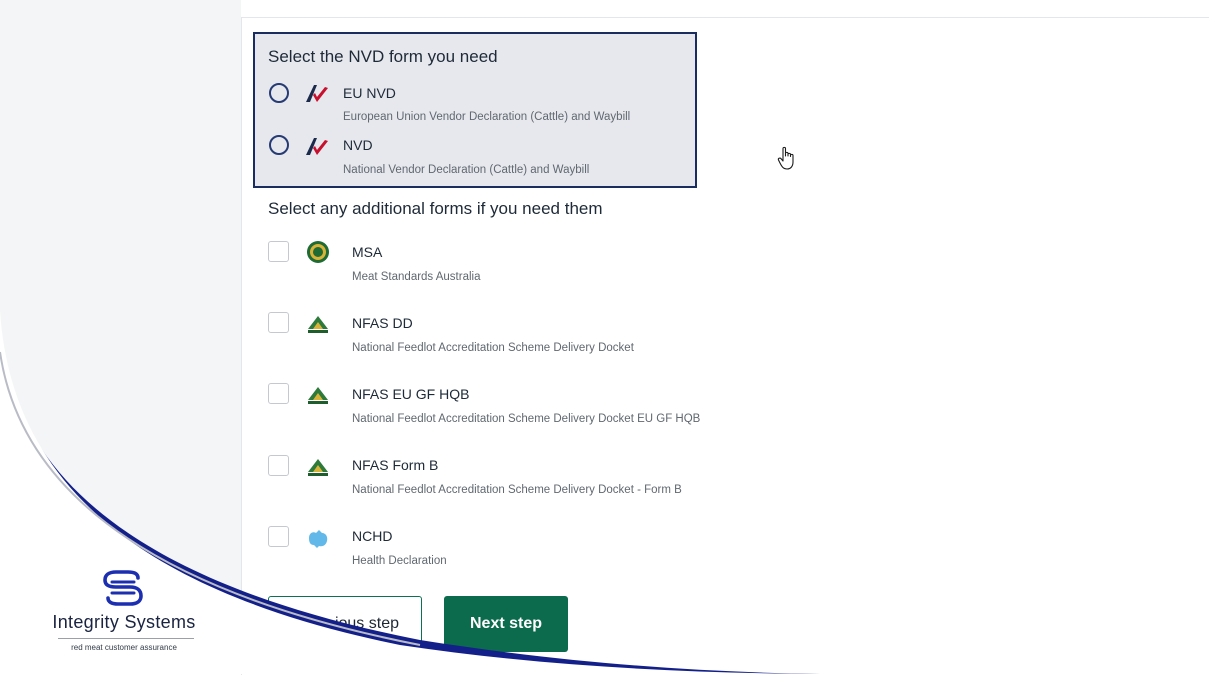  I want to click on form-name-nfas-eu-gf-hqb: NFAS EU GF HQB, so click(411, 394).